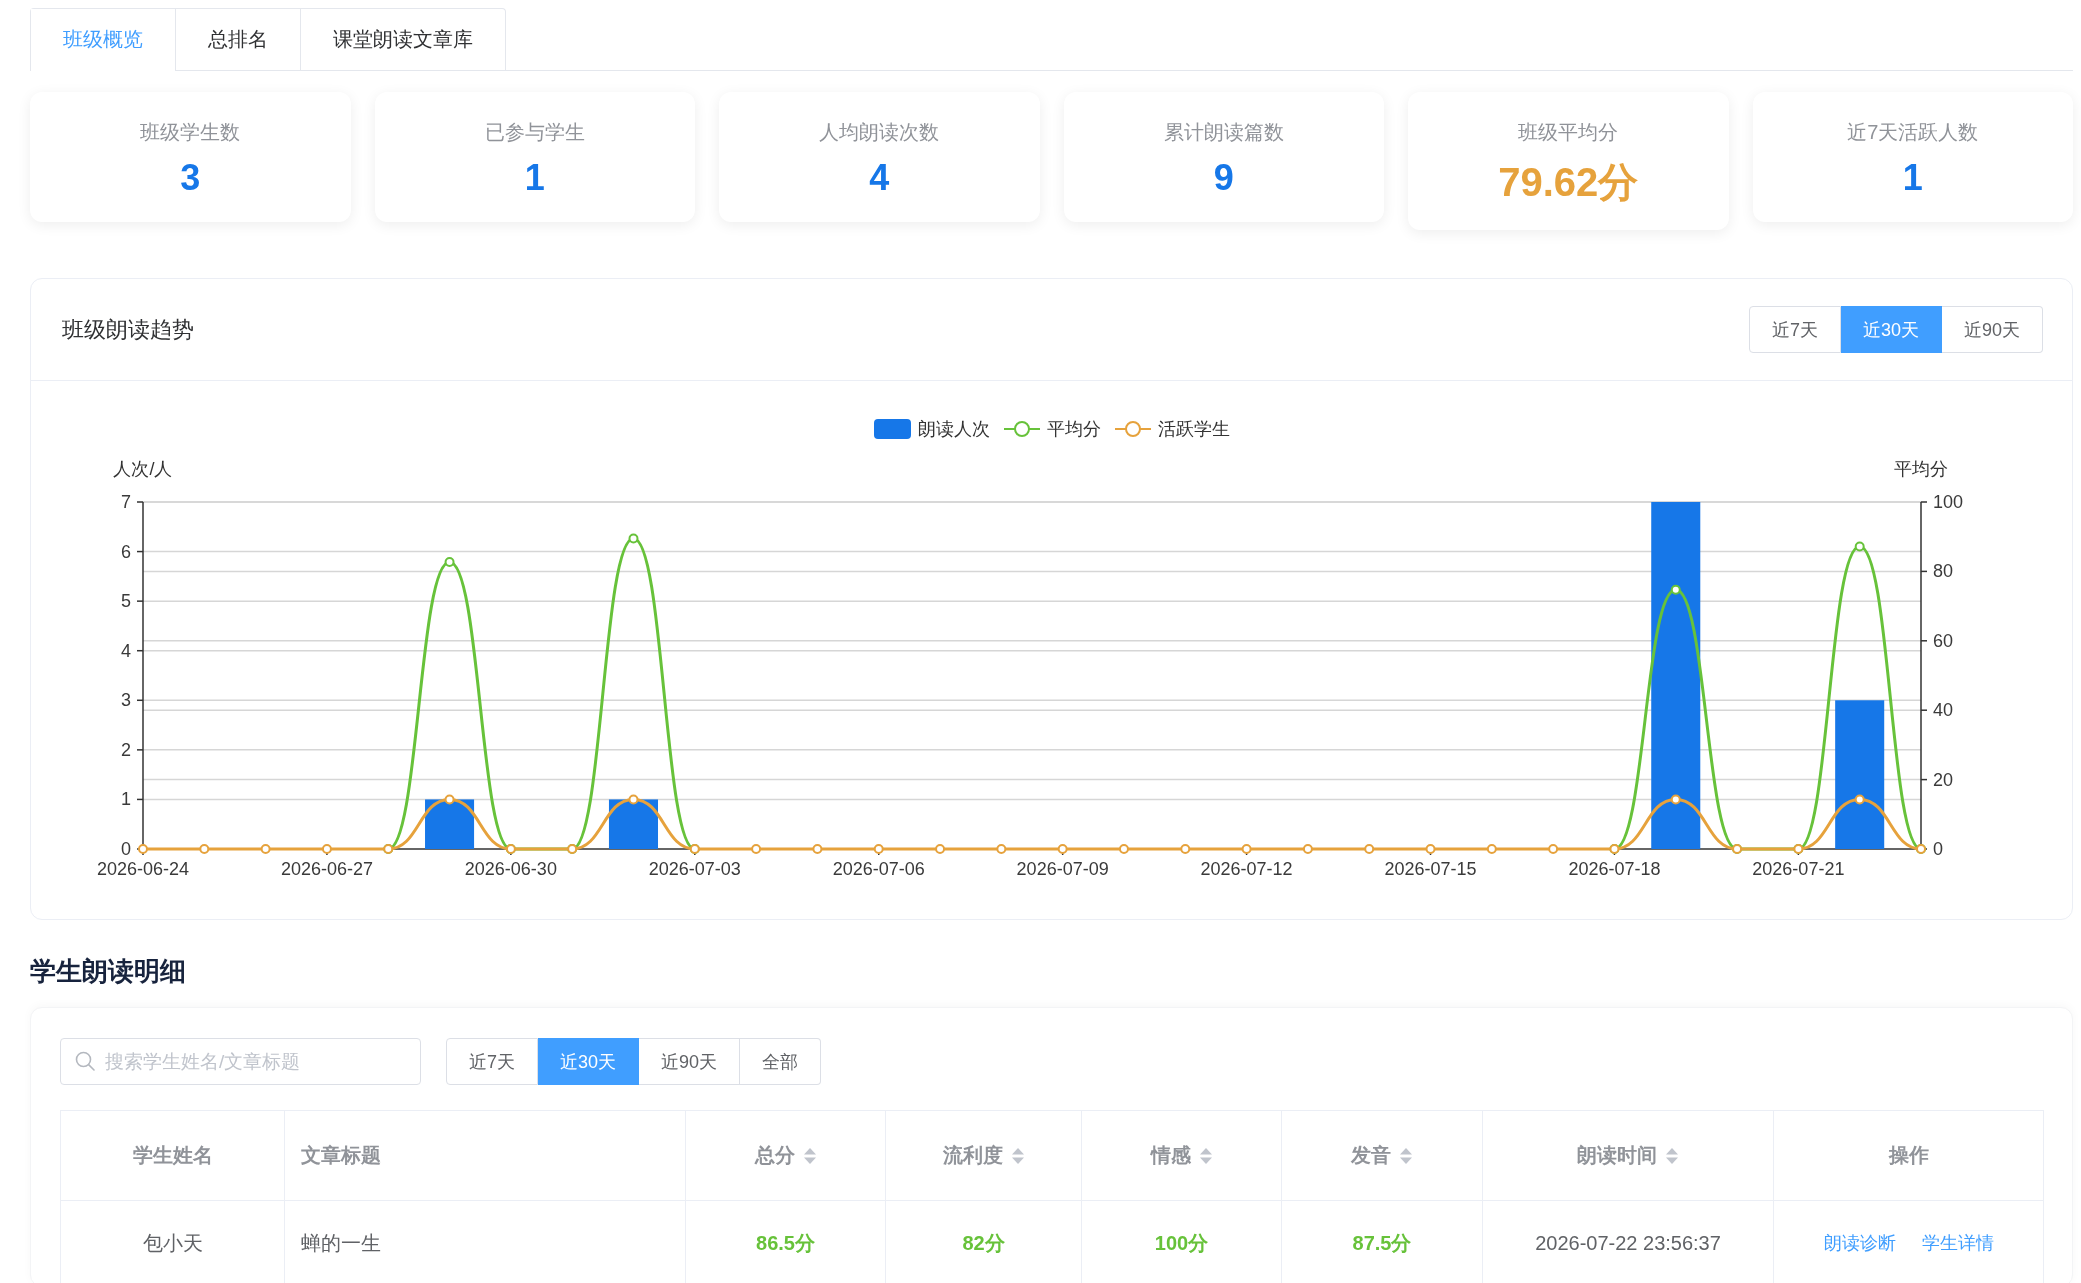 Image resolution: width=2081 pixels, height=1283 pixels. What do you see at coordinates (694, 869) in the screenshot?
I see `axis-tick-label: 2026-07-03` at bounding box center [694, 869].